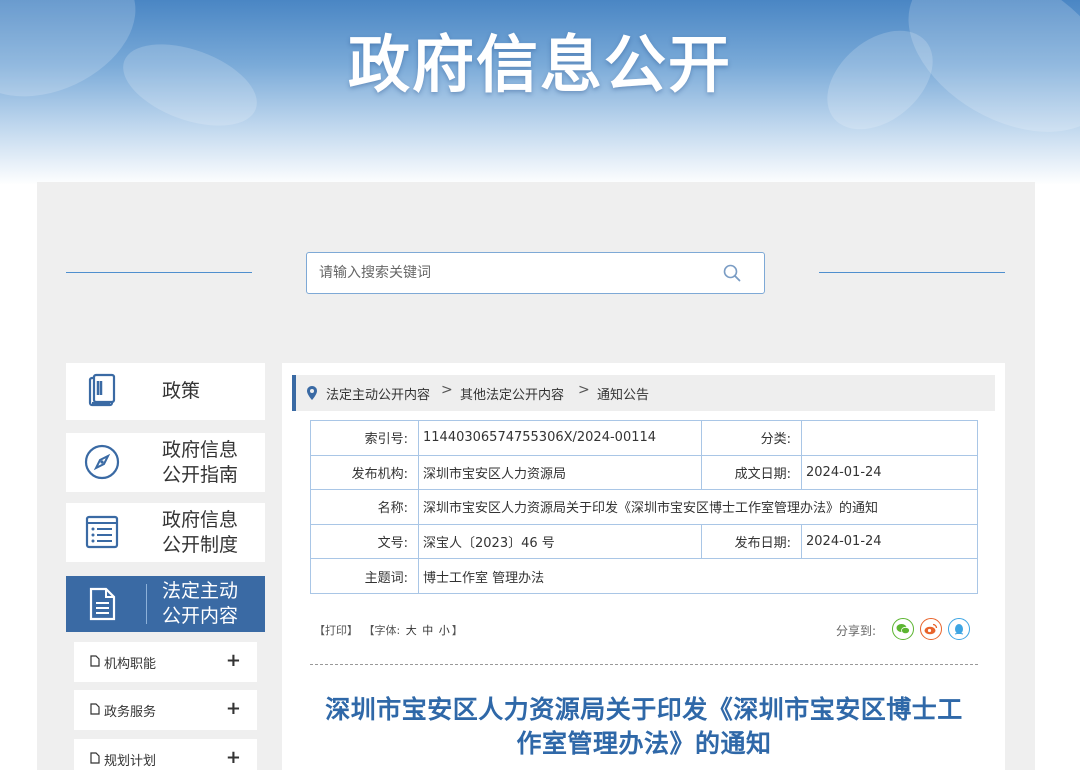 The image size is (1080, 770). Describe the element at coordinates (102, 604) in the screenshot. I see `document-icon` at that location.